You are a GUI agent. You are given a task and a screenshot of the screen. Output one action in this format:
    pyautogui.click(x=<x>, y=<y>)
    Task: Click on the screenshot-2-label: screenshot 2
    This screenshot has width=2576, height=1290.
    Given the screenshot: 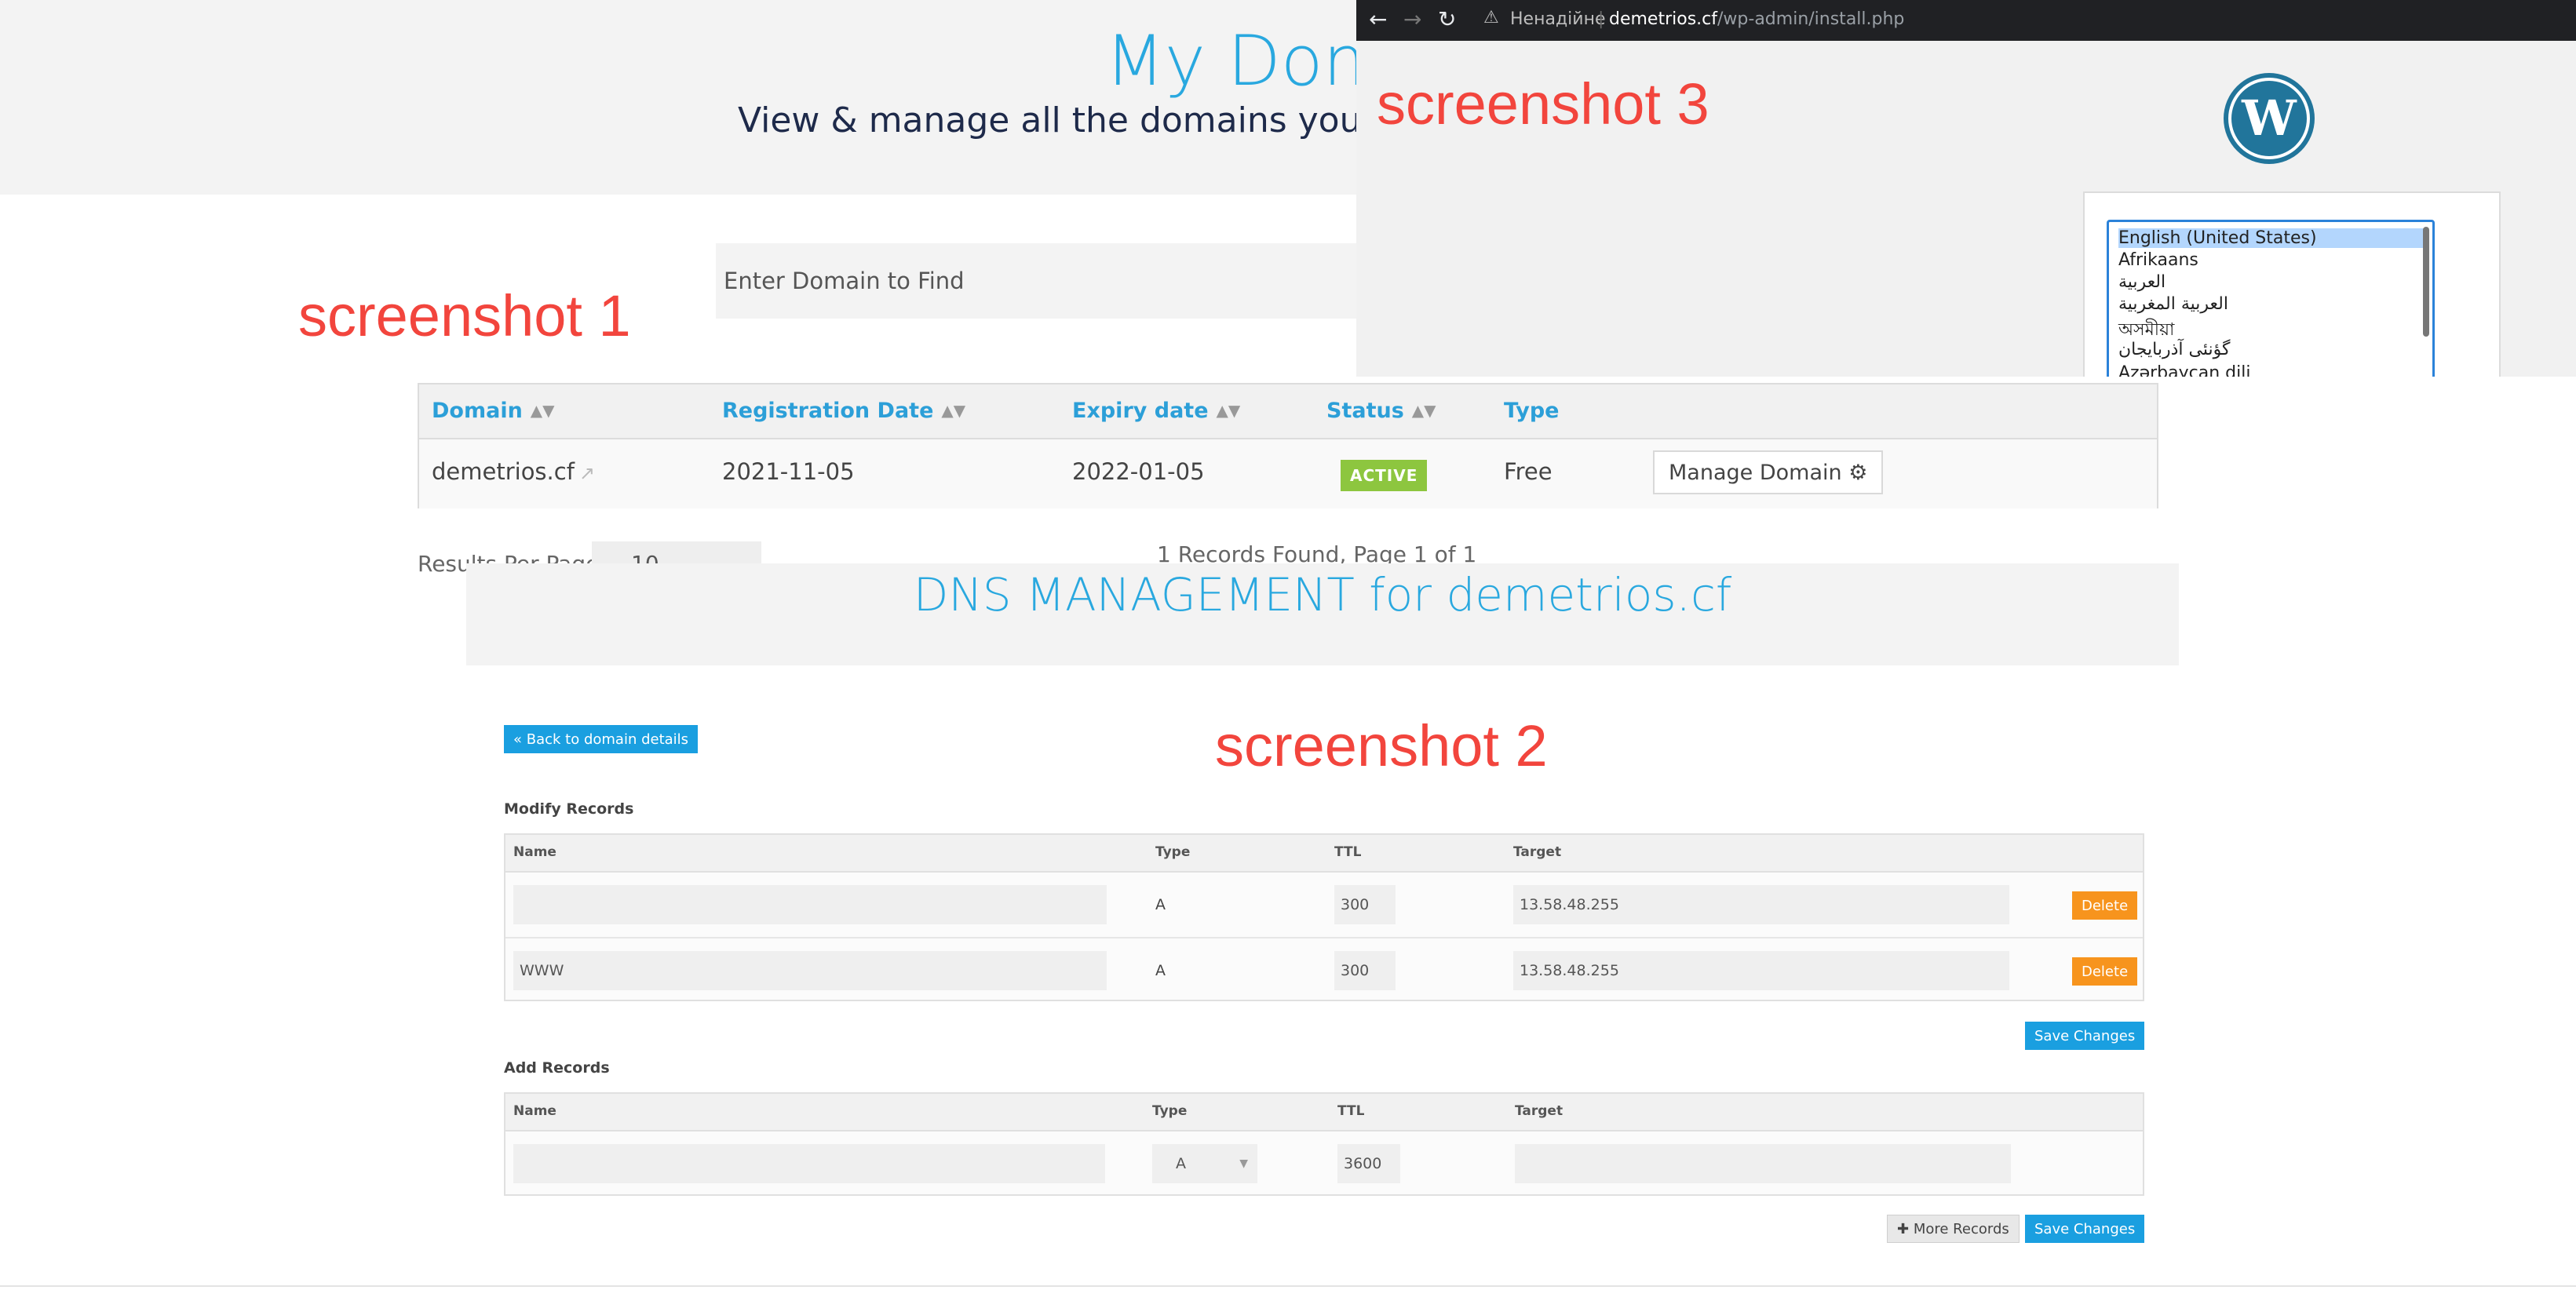 What is the action you would take?
    pyautogui.click(x=1381, y=745)
    